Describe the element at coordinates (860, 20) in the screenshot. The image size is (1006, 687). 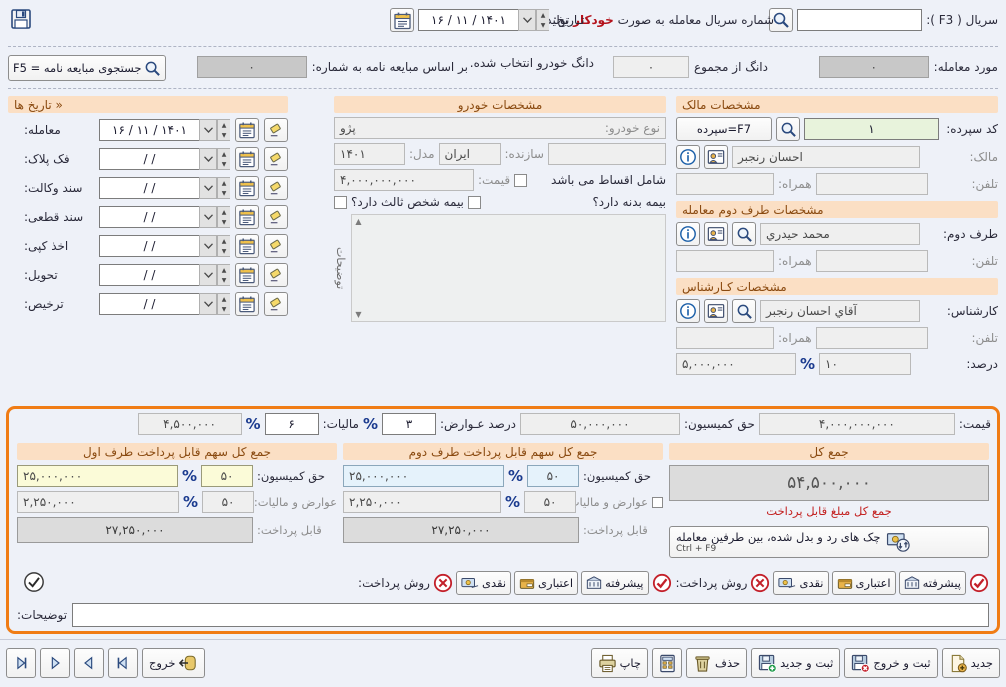
I see `serial-input` at that location.